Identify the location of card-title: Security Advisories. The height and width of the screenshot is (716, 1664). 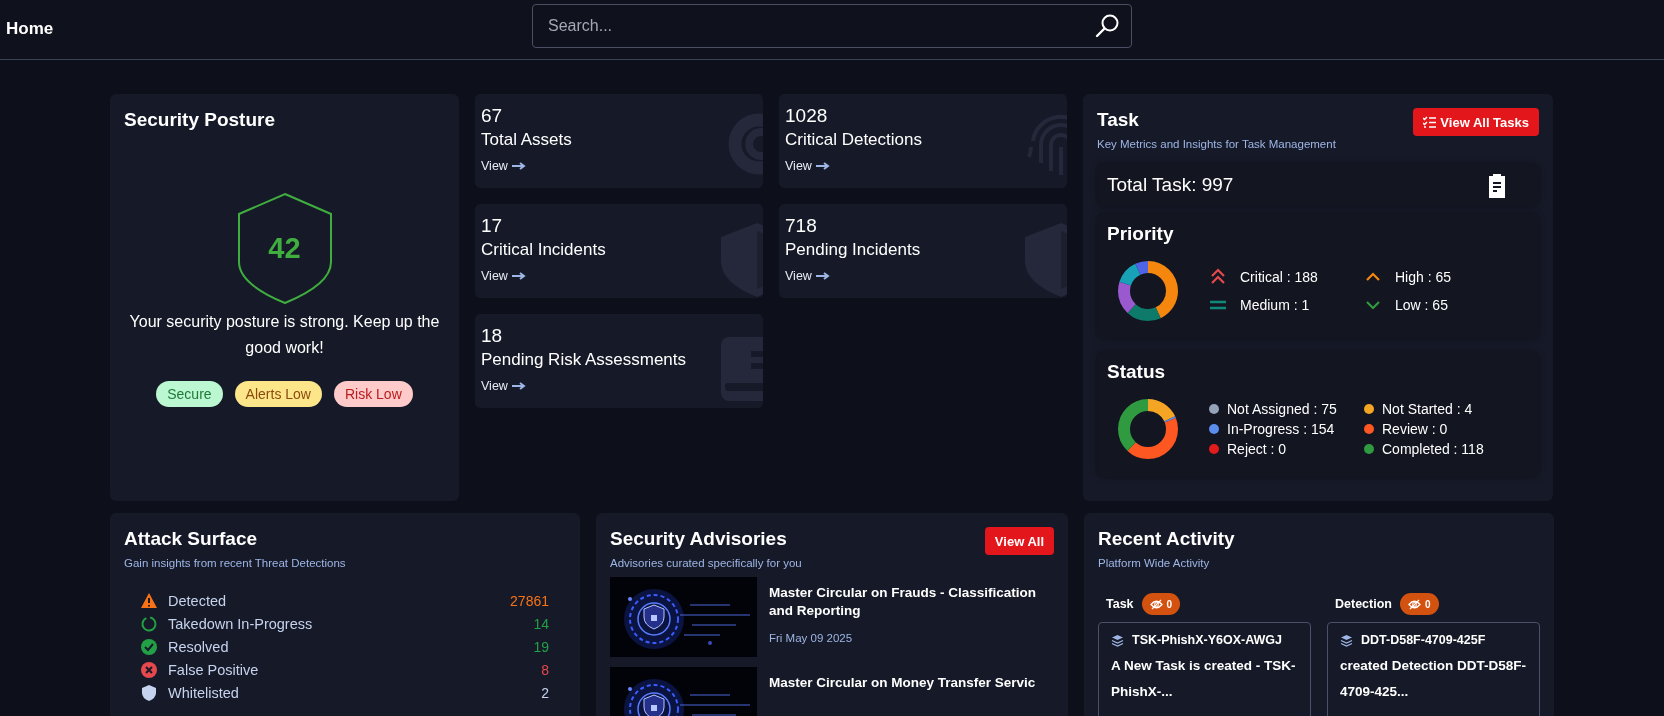
(699, 539).